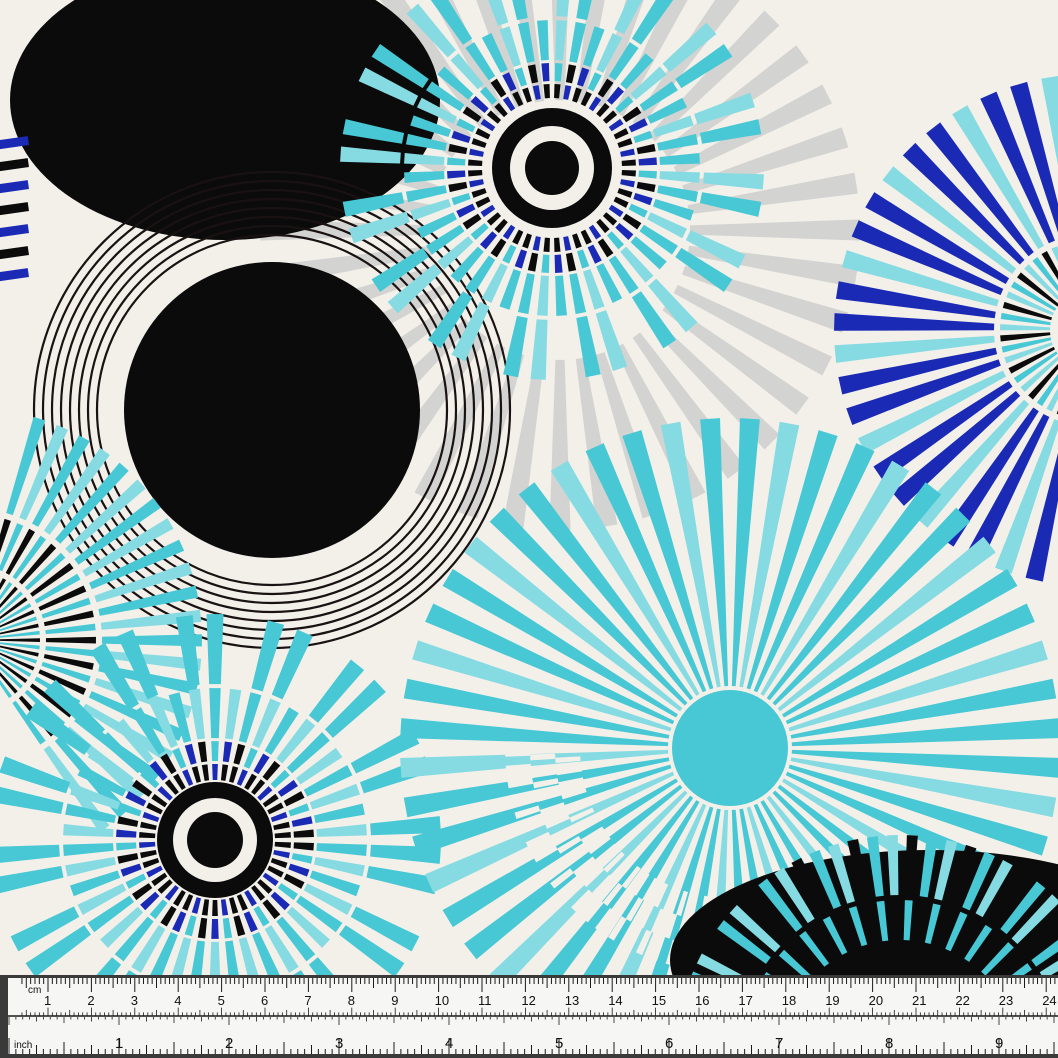 This screenshot has height=1058, width=1058. What do you see at coordinates (485, 1000) in the screenshot?
I see `cm-label: 11` at bounding box center [485, 1000].